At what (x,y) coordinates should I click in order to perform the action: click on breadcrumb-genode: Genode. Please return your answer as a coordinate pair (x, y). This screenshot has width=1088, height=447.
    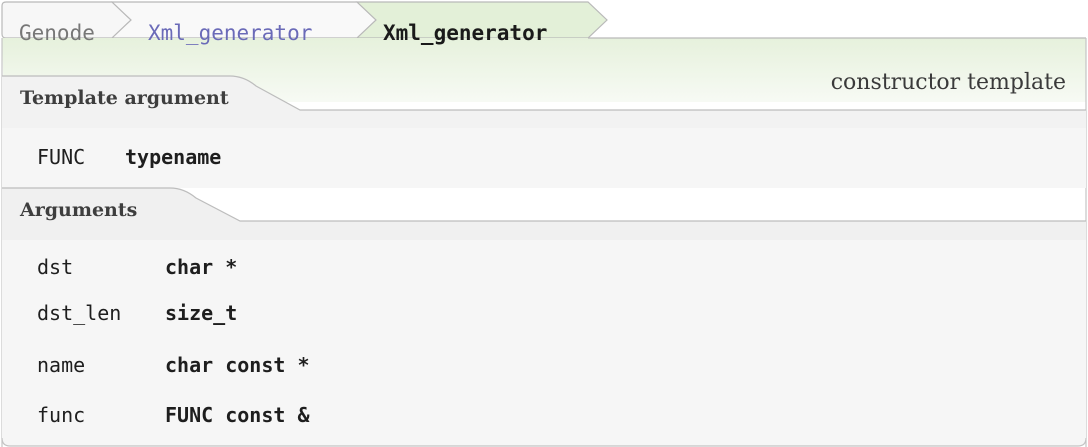
    Looking at the image, I should click on (57, 33).